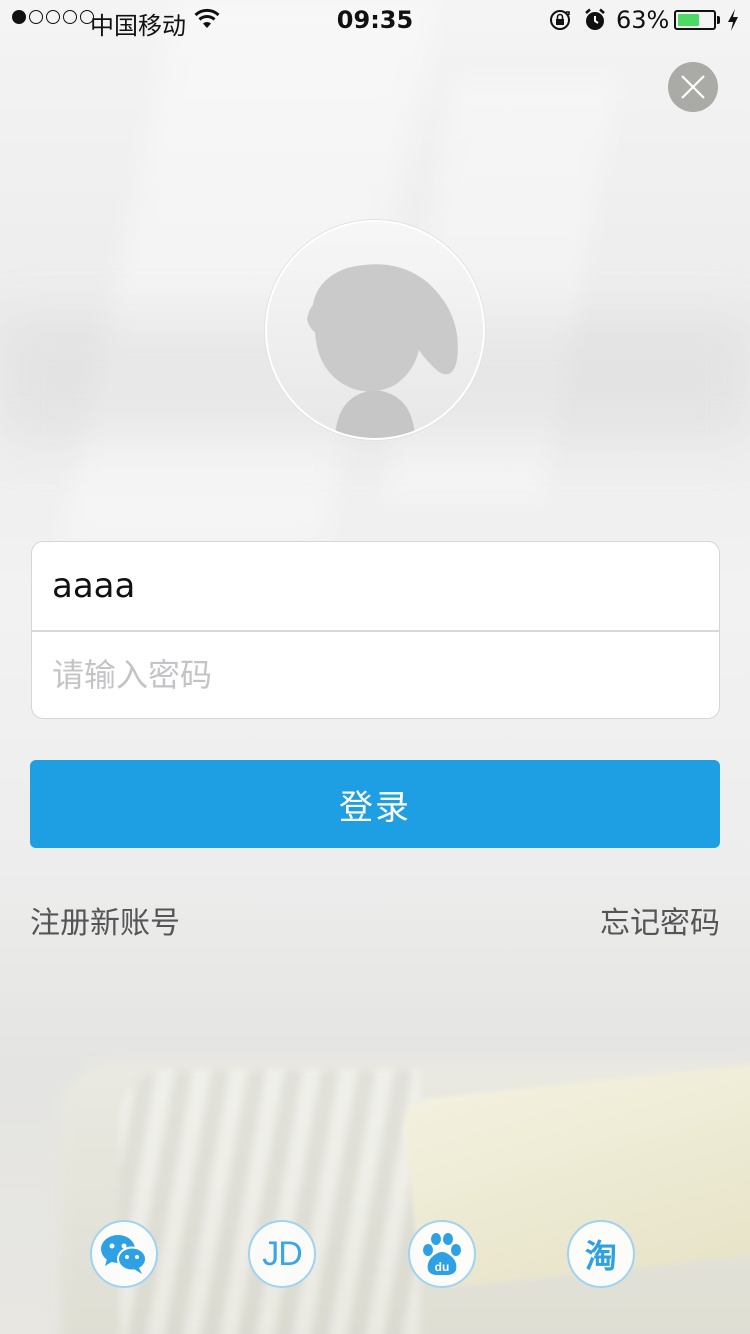  I want to click on login-form, so click(375, 630).